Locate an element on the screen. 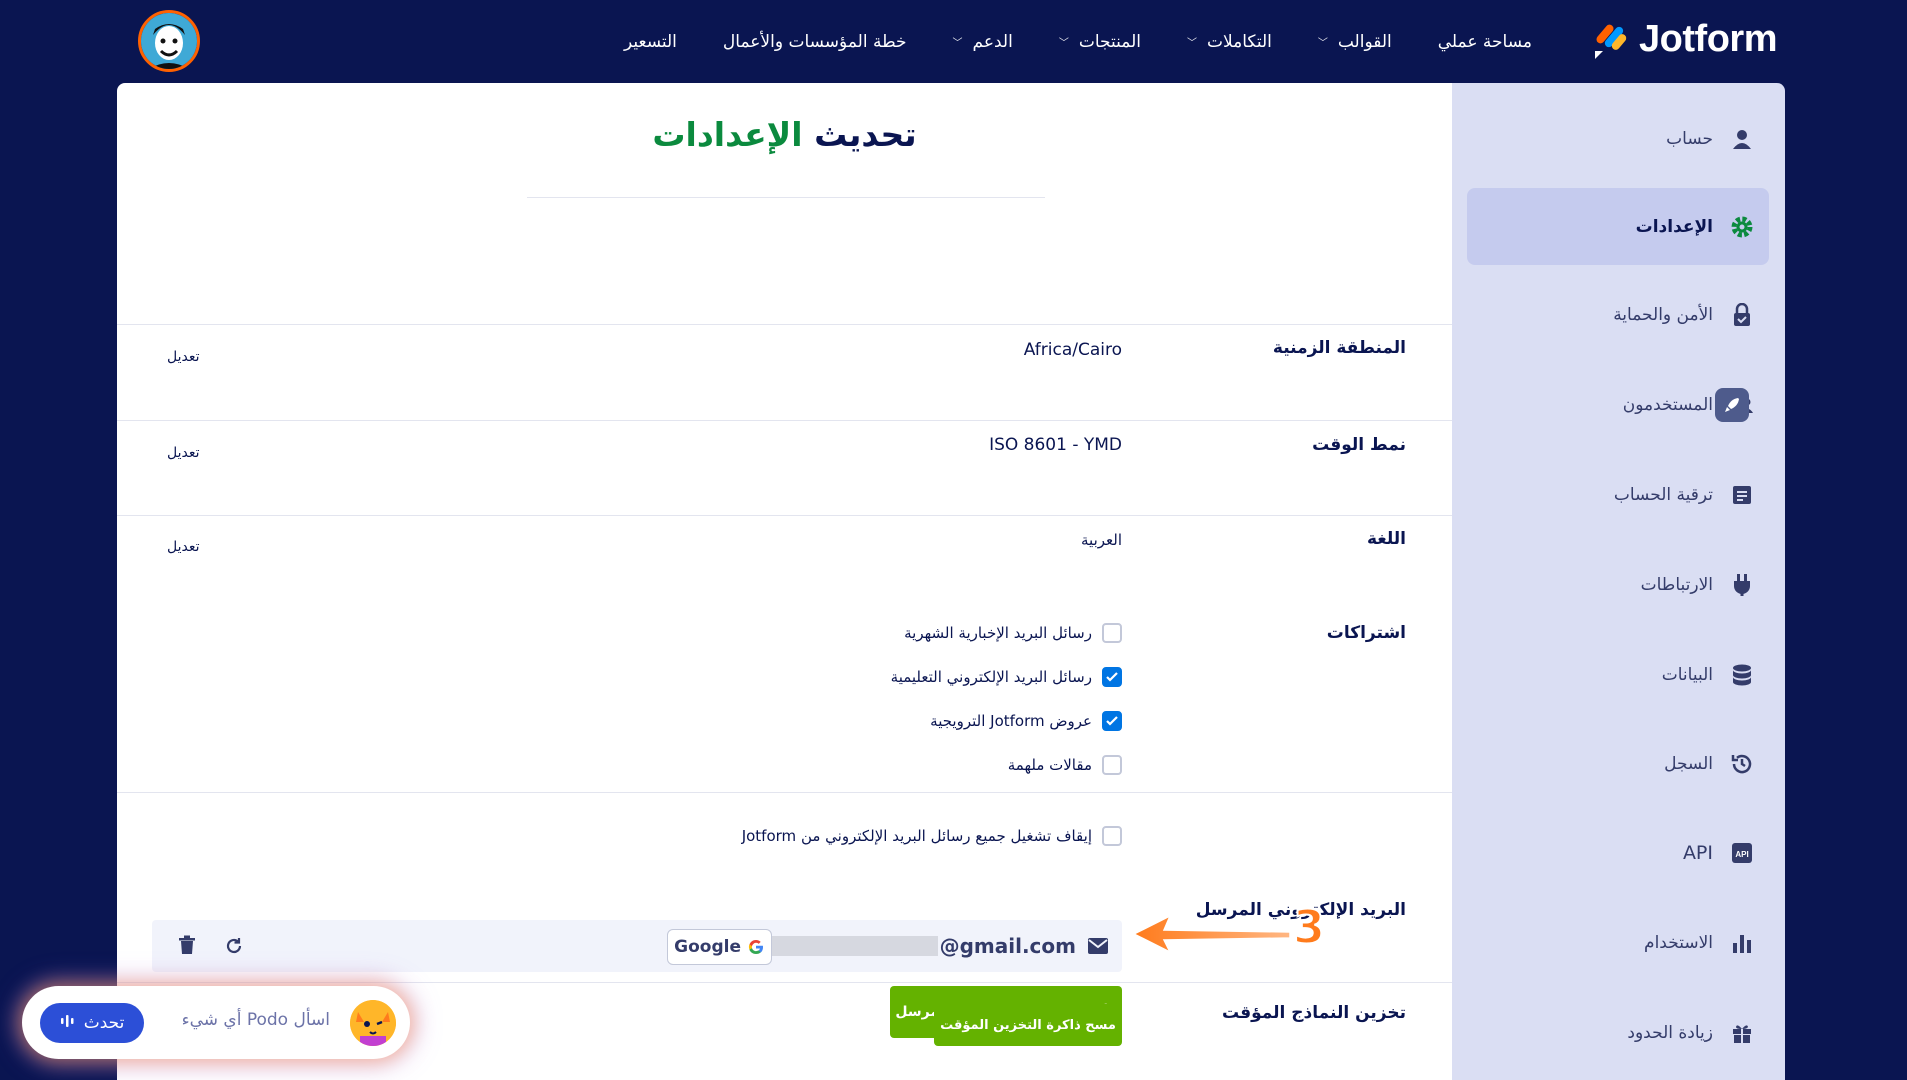 This screenshot has width=1907, height=1080. checkbox-label: رسائل البريد الإلكتروني التعليمية is located at coordinates (991, 677).